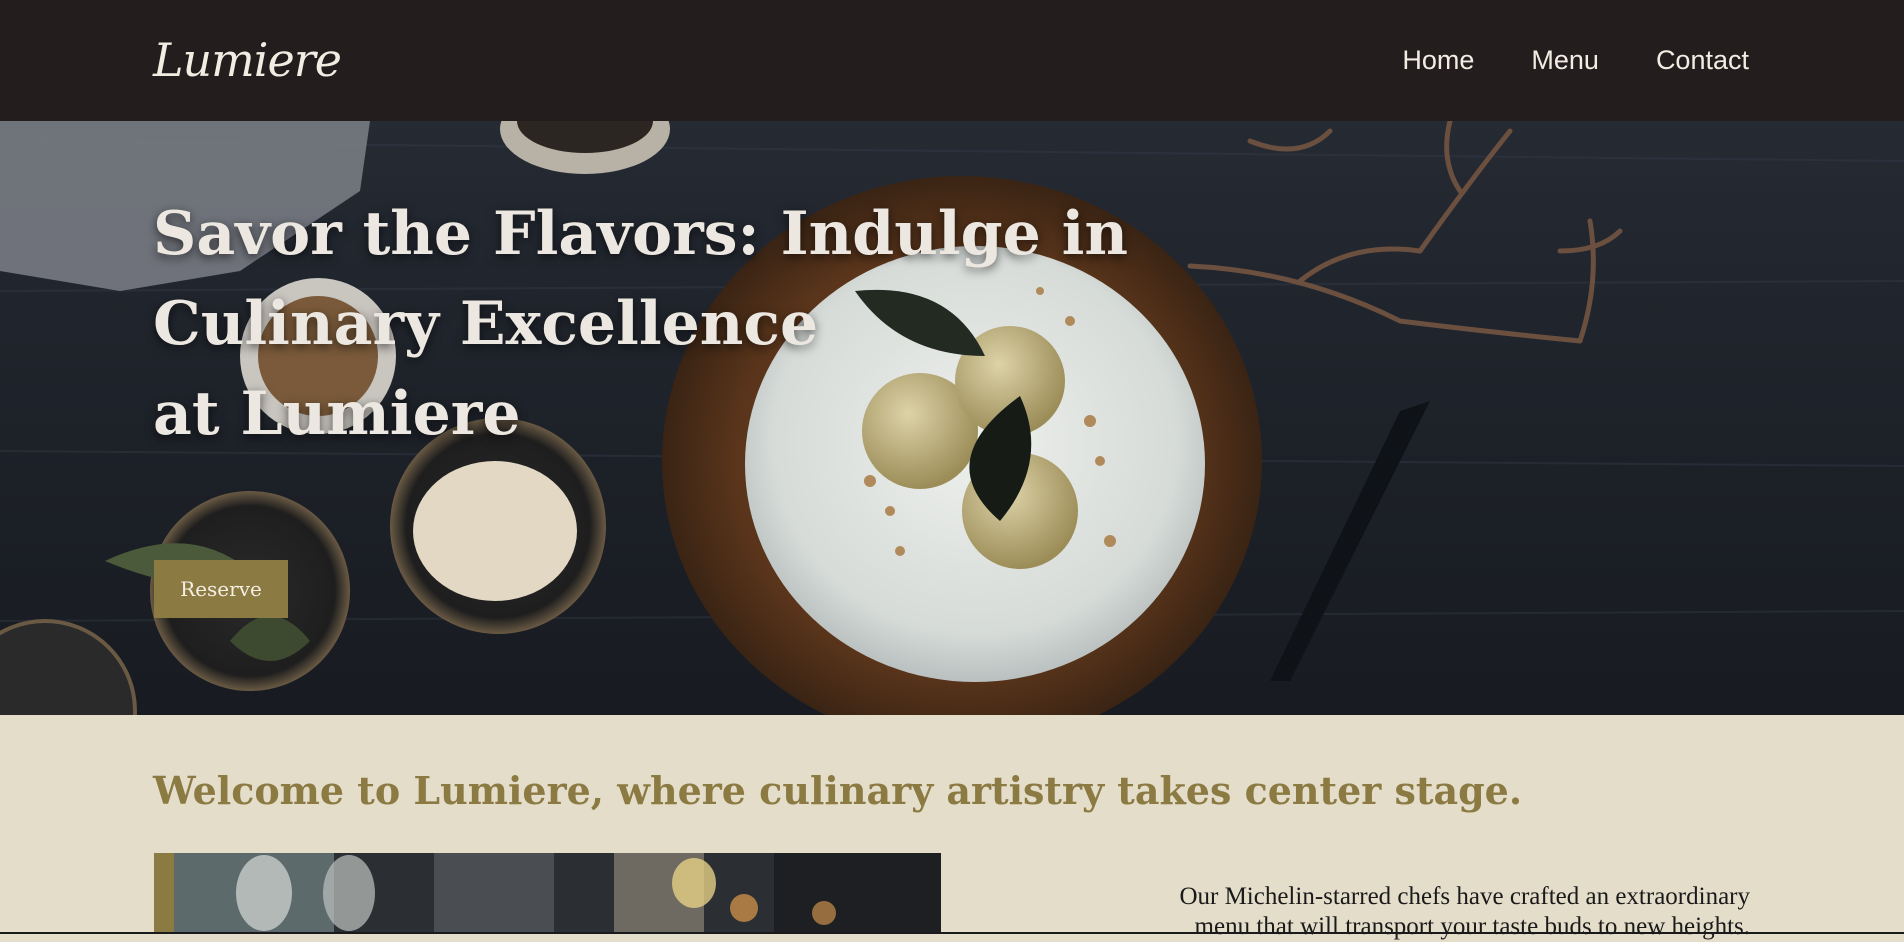 The height and width of the screenshot is (942, 1904). I want to click on dining-image, so click(557, 893).